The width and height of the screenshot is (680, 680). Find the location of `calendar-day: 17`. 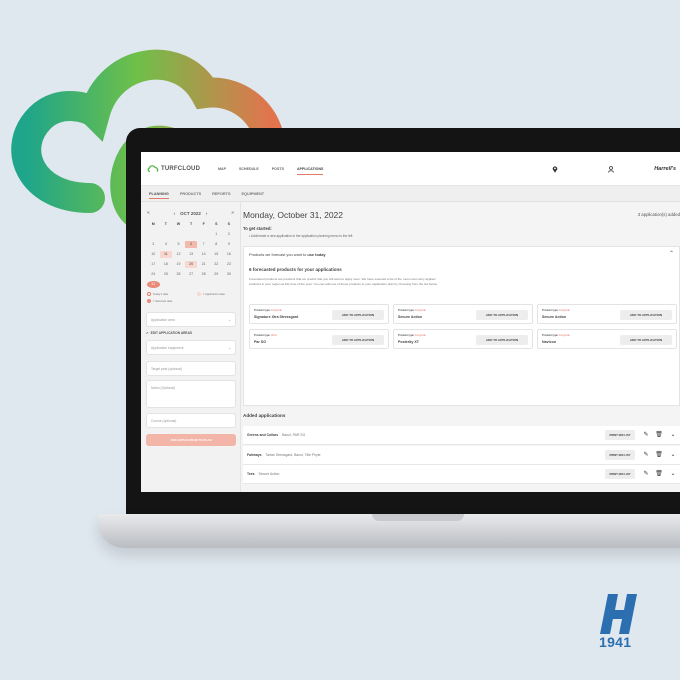

calendar-day: 17 is located at coordinates (153, 264).